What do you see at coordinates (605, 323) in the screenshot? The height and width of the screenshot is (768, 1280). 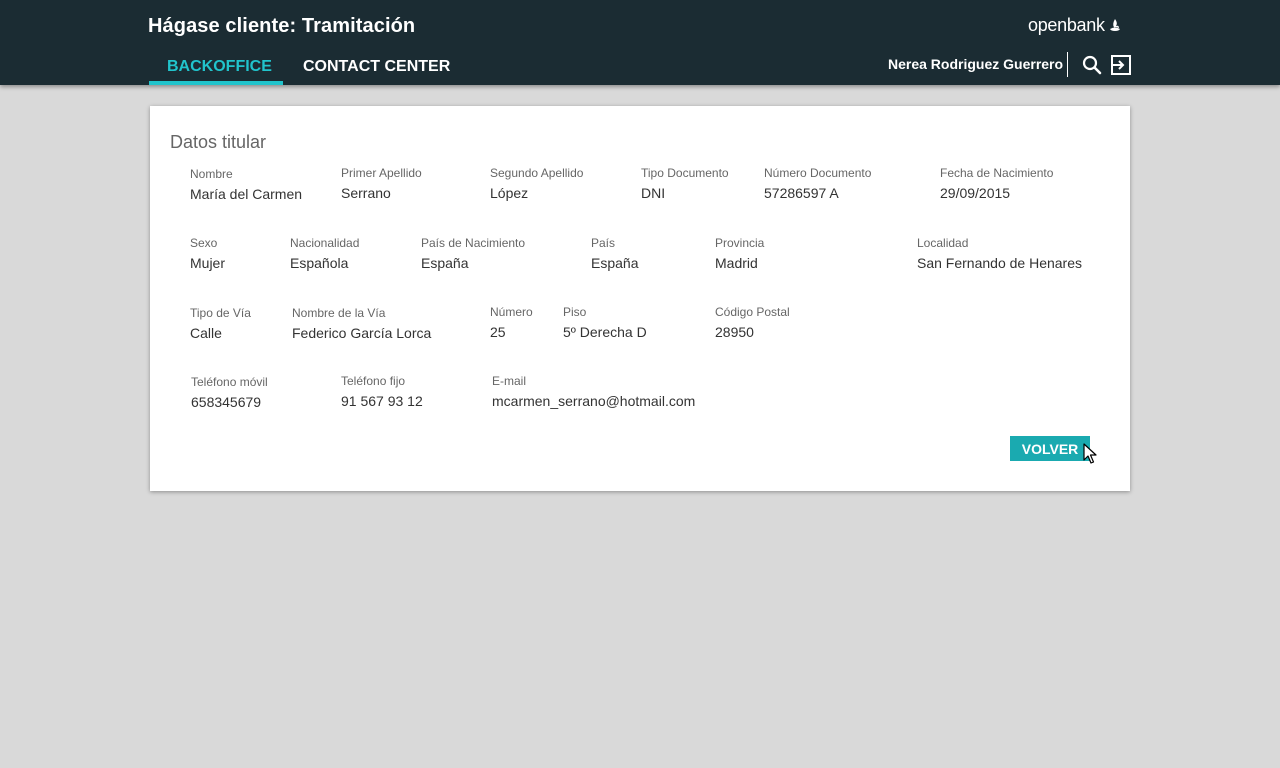 I see `field-piso: Piso 5º Derecha D` at bounding box center [605, 323].